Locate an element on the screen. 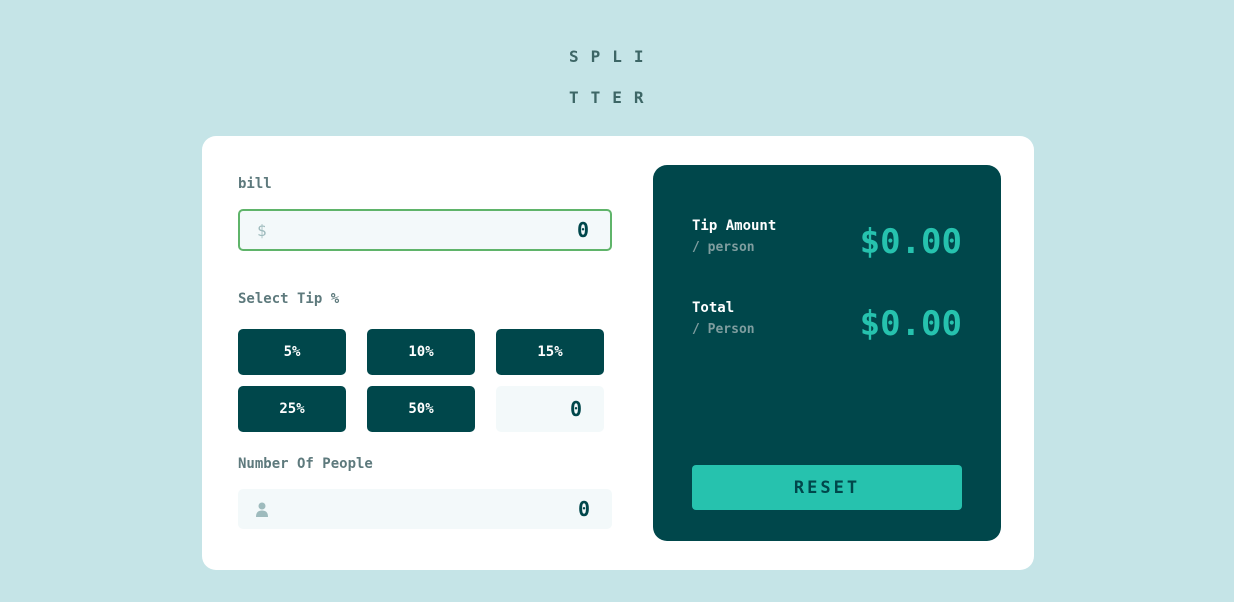 This screenshot has height=602, width=1234. total-subtitle: / Person is located at coordinates (723, 329).